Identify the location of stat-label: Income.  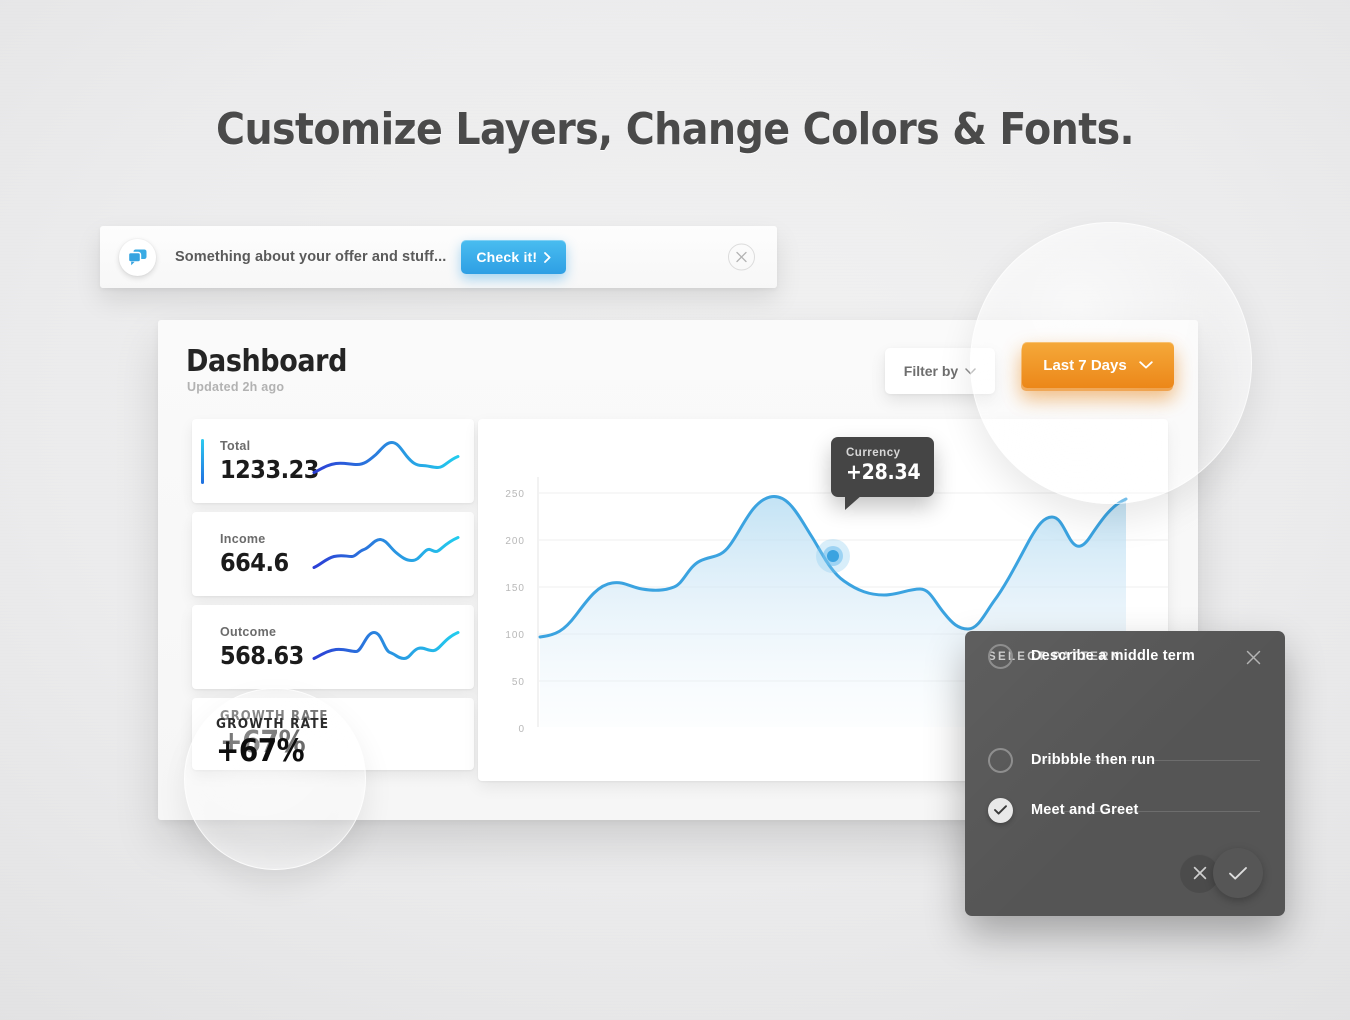
(243, 538).